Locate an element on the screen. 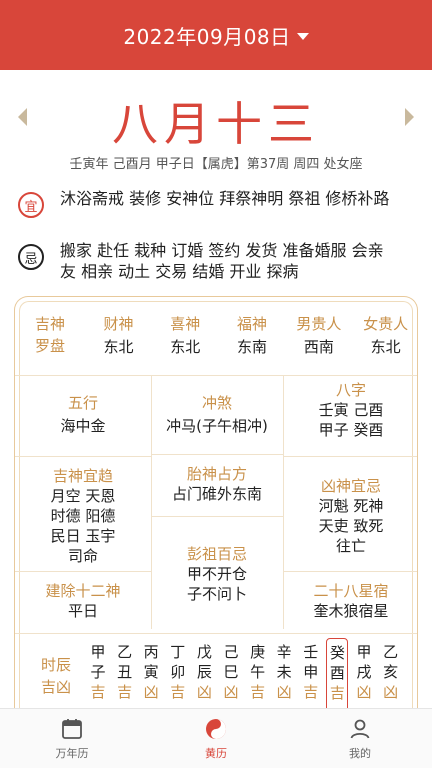 This screenshot has width=432, height=768. jishen-cell: 吉神宜趋 月空 天恩 时德 阳德 民日 玉宇 司命 is located at coordinates (83, 516).